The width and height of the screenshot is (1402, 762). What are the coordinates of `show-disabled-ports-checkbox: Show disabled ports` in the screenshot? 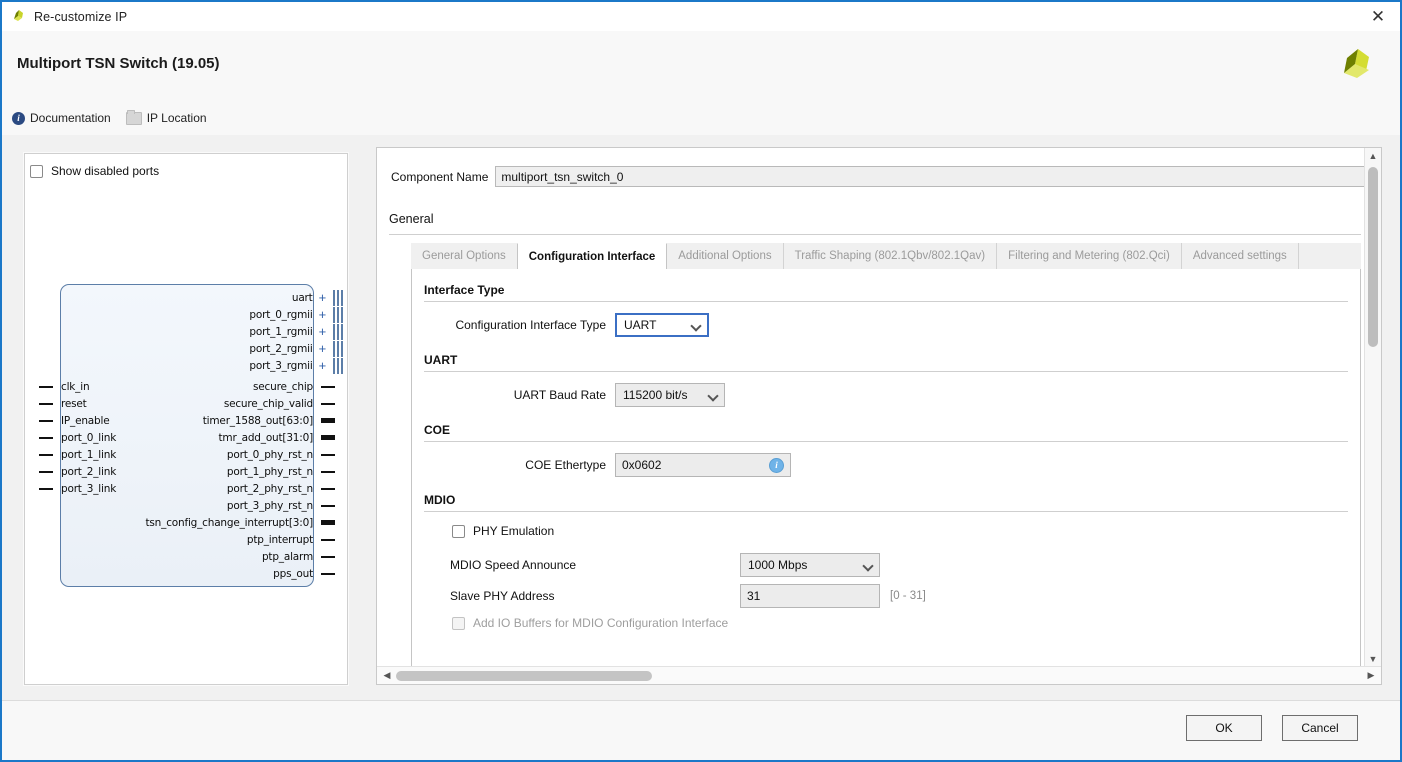 It's located at (94, 171).